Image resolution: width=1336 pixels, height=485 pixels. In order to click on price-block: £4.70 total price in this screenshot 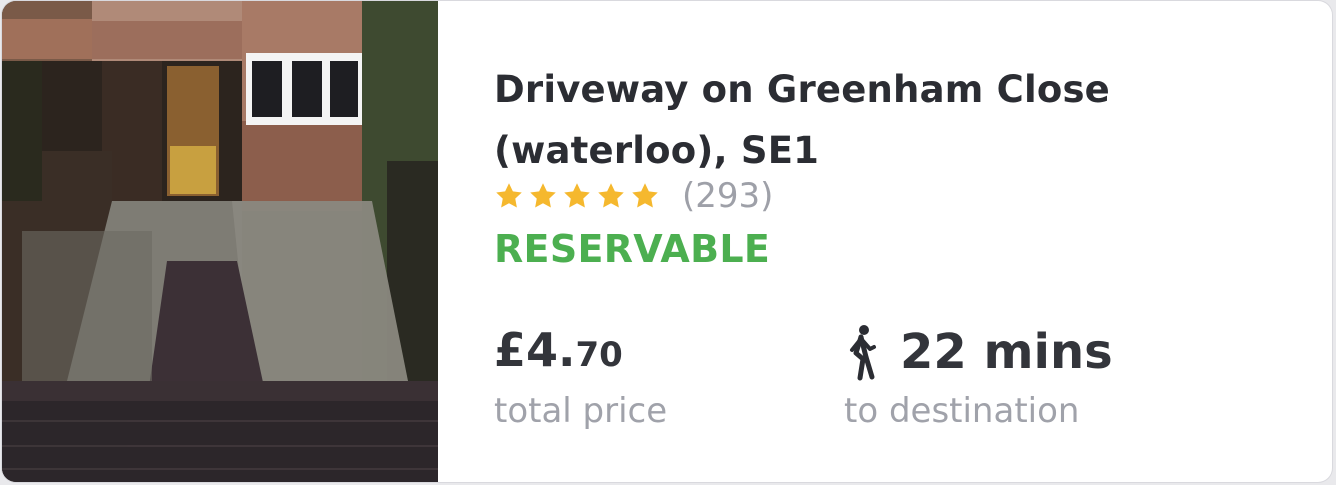, I will do `click(580, 377)`.